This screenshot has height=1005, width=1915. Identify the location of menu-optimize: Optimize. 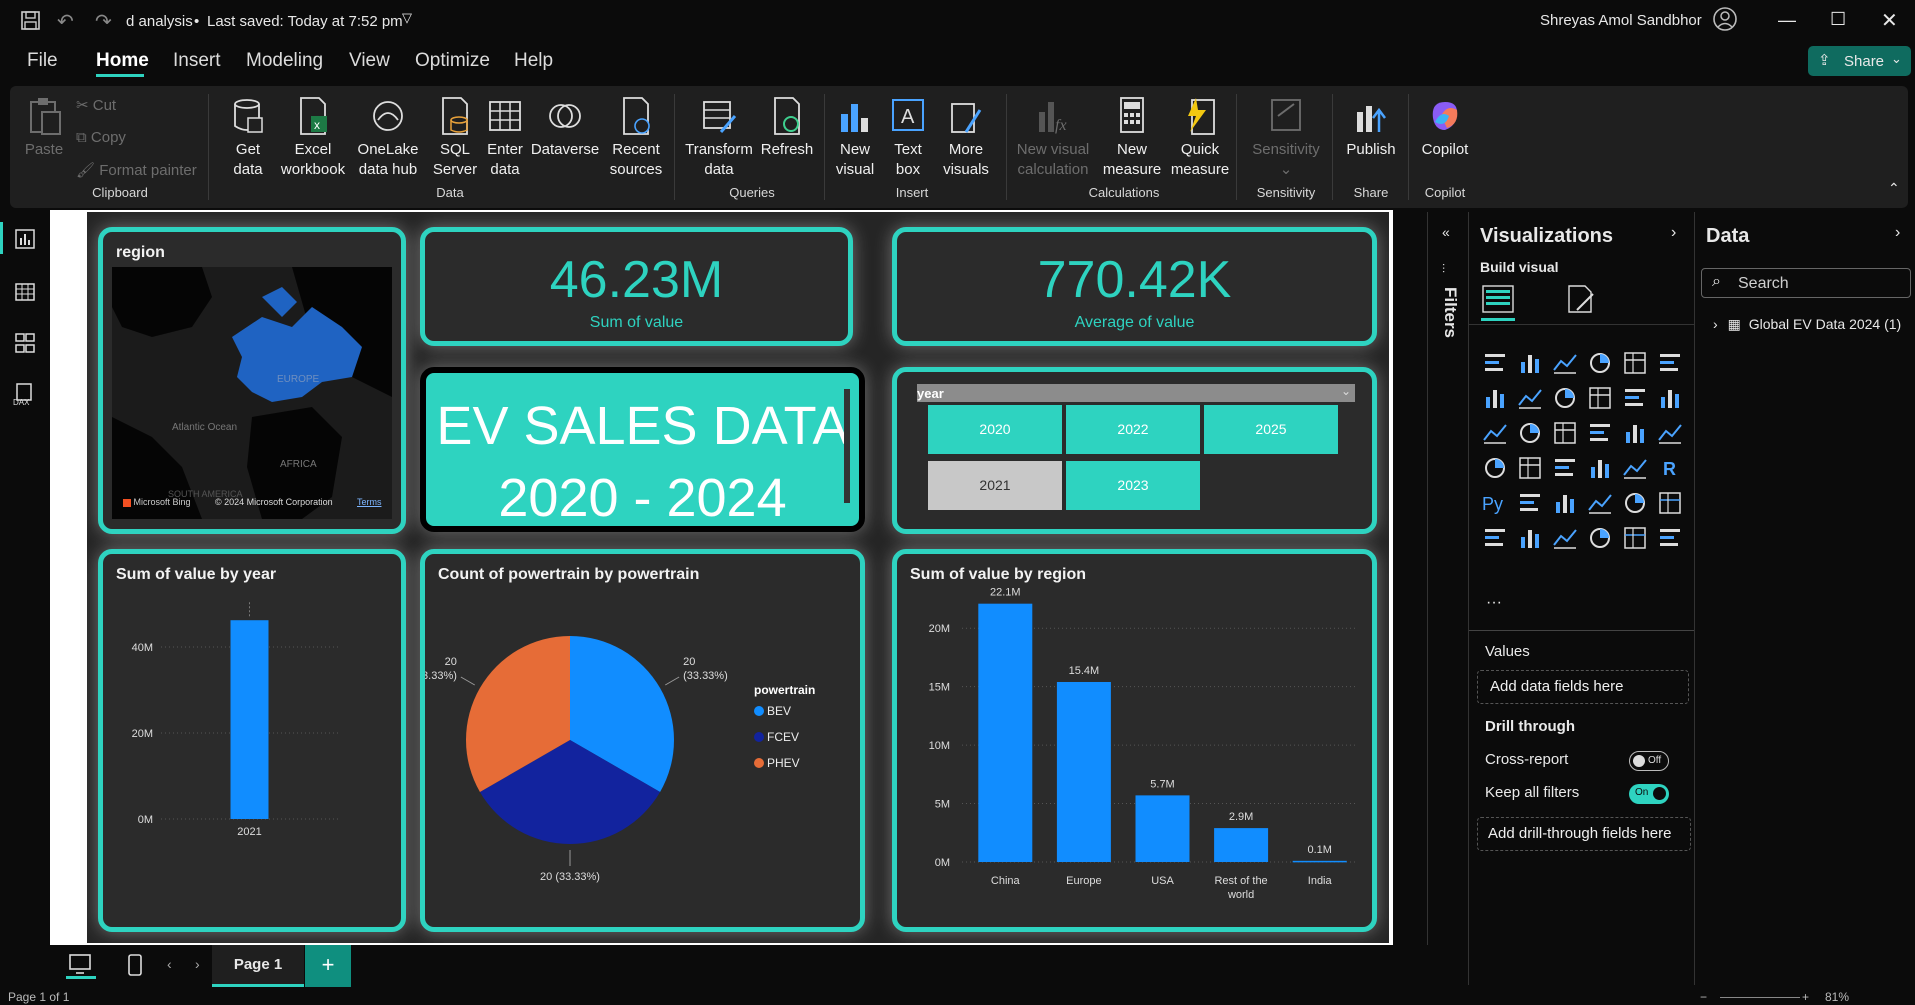
(452, 61).